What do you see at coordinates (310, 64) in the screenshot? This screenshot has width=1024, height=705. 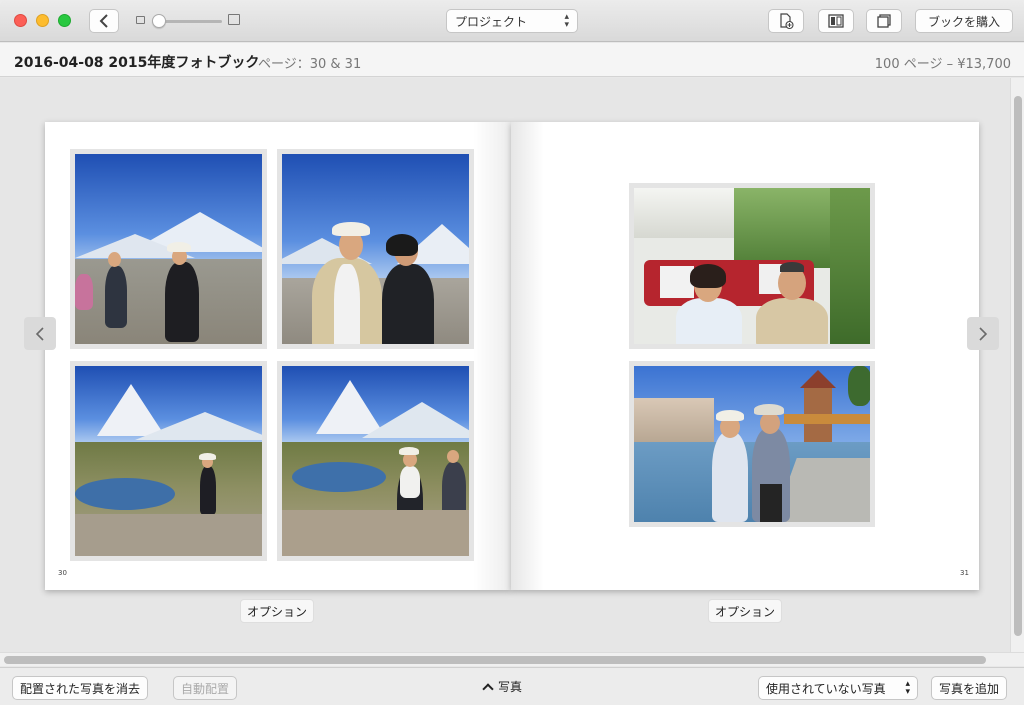 I see `current-pages-label: ページ：30 & 31` at bounding box center [310, 64].